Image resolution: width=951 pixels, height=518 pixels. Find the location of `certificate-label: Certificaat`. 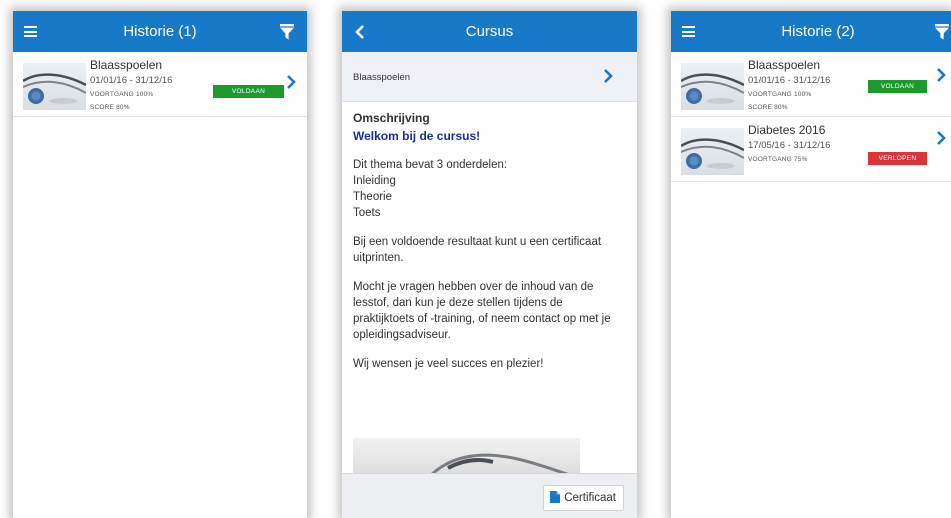

certificate-label: Certificaat is located at coordinates (590, 498).